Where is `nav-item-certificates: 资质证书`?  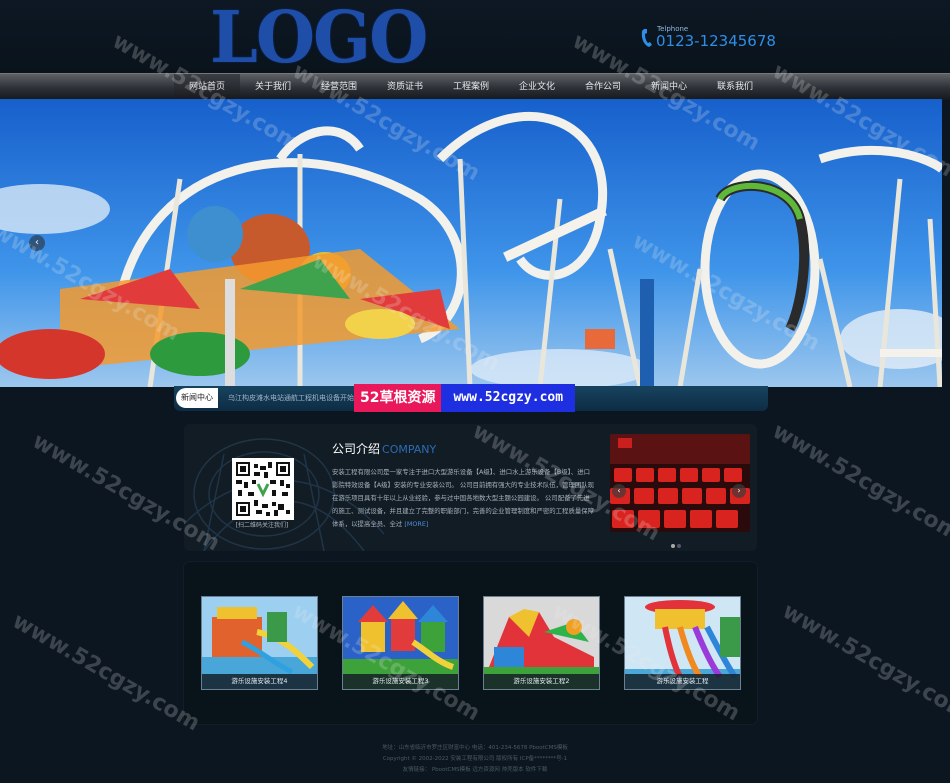
nav-item-certificates: 资质证书 is located at coordinates (405, 87).